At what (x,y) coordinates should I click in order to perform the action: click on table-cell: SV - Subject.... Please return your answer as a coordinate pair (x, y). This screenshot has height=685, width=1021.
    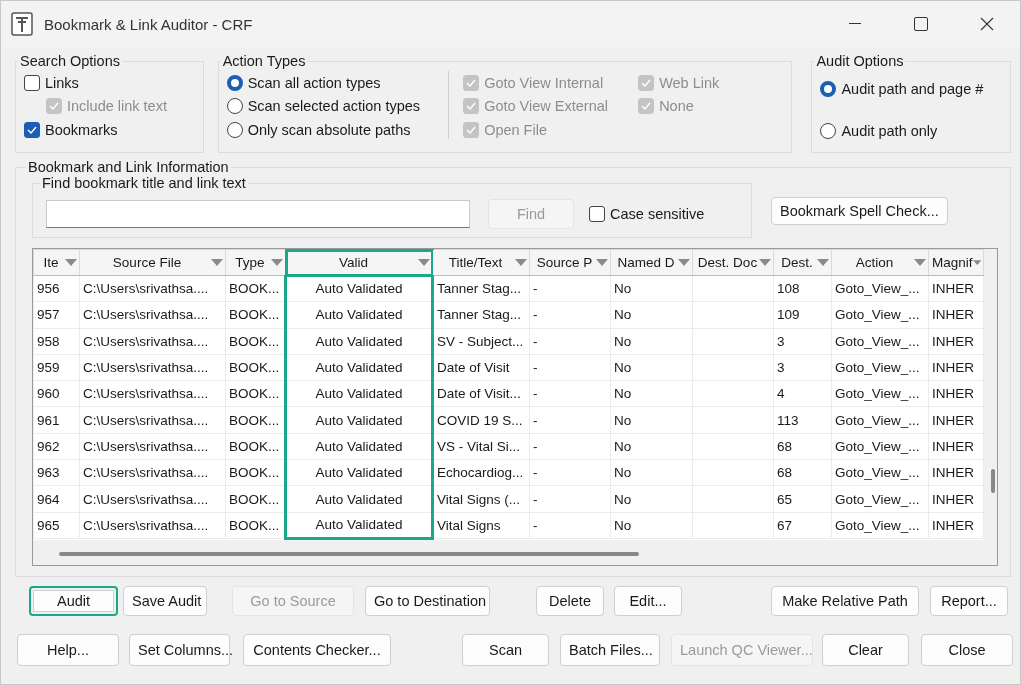
    Looking at the image, I should click on (480, 341).